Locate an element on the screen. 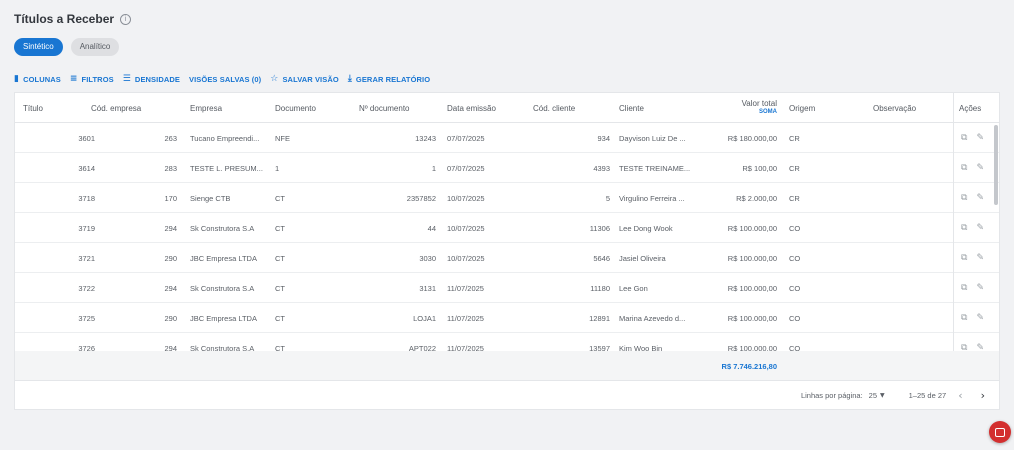 This screenshot has height=450, width=1014. saved-views-label: VISÕES SALVAS (0) is located at coordinates (225, 79).